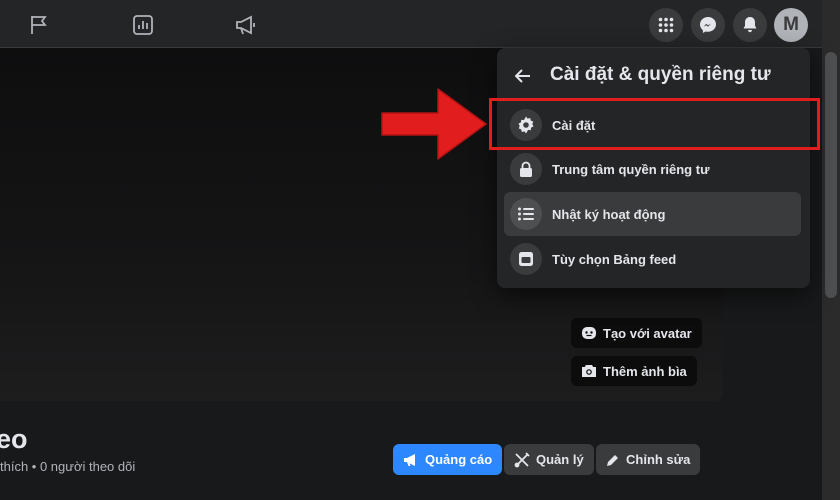 Image resolution: width=840 pixels, height=500 pixels. What do you see at coordinates (68, 466) in the screenshot?
I see `page-stats: thích • 0 người theo dõi` at bounding box center [68, 466].